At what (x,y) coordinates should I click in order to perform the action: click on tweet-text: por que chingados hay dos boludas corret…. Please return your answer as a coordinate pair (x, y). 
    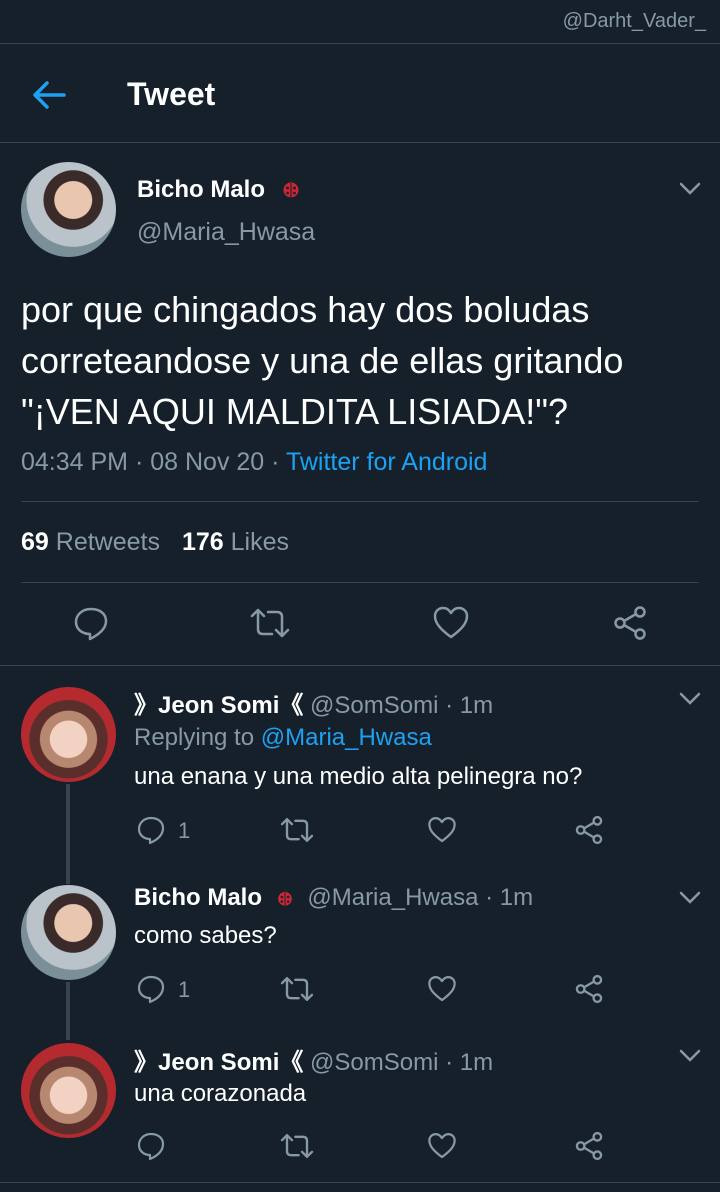
    Looking at the image, I should click on (322, 360).